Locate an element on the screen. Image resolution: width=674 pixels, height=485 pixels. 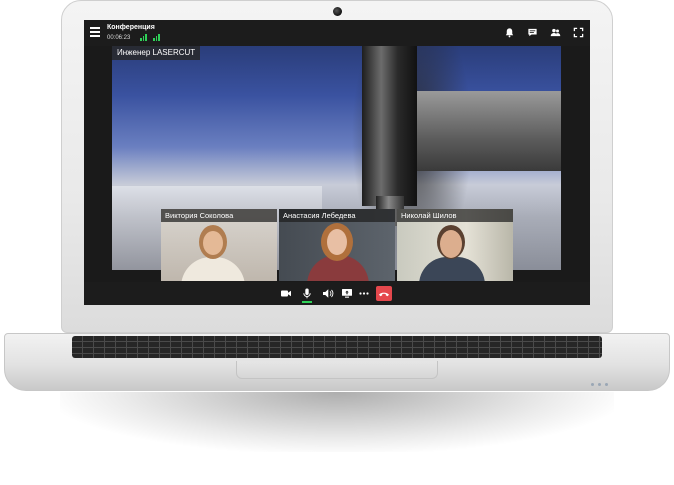
conference-title: Конференция is located at coordinates (131, 27).